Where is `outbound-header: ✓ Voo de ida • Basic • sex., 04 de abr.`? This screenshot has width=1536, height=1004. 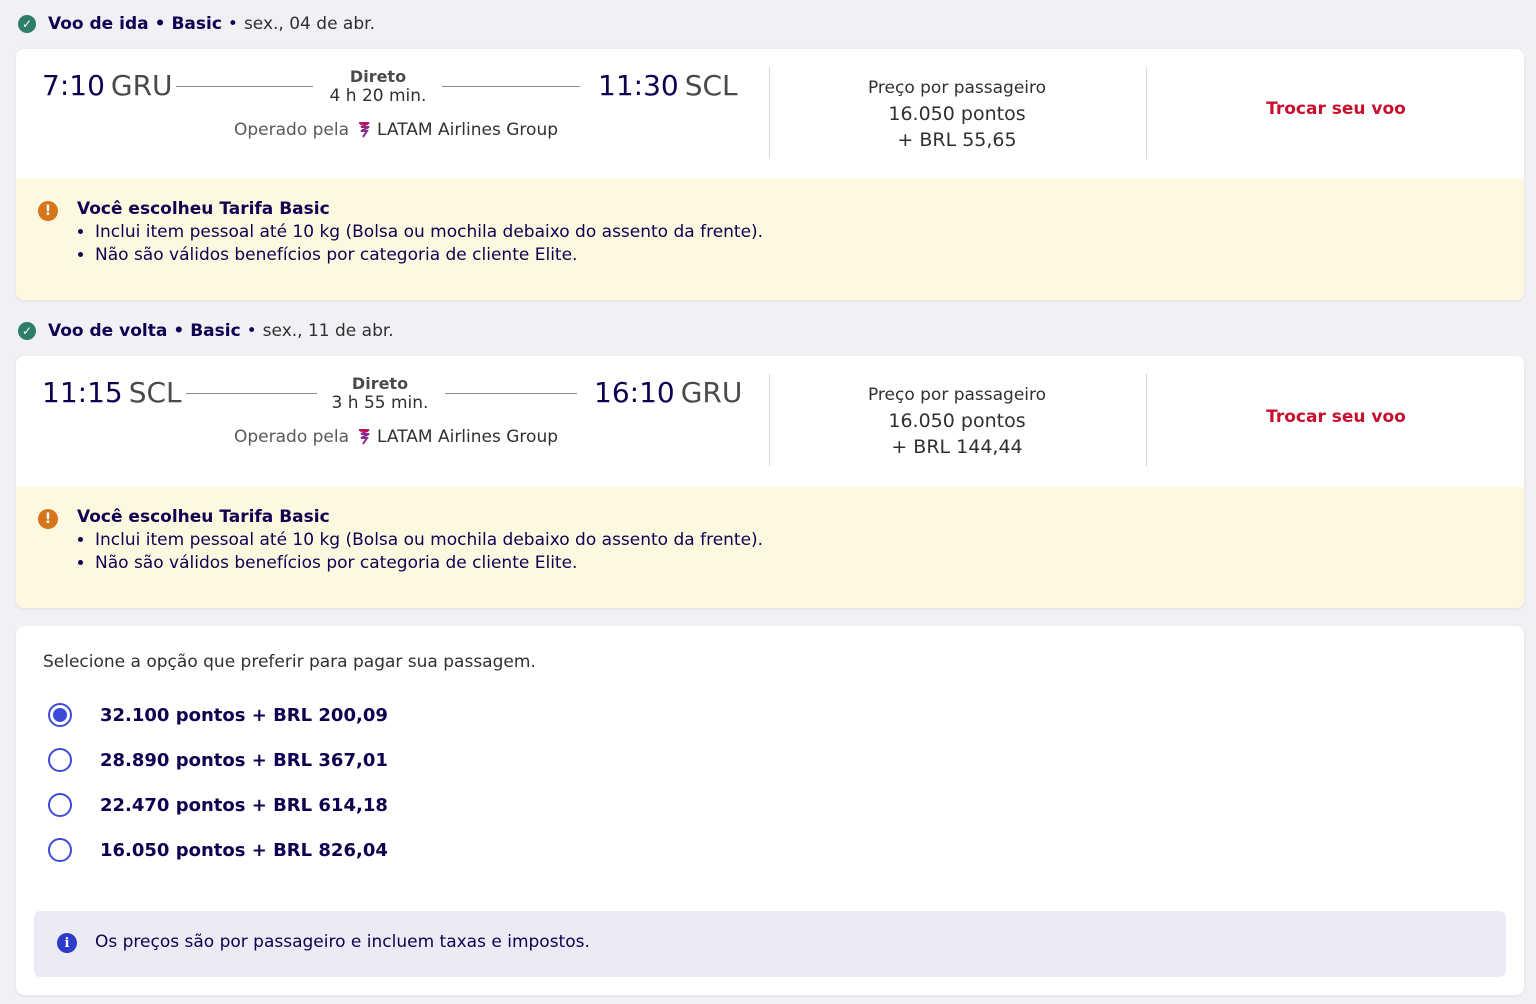 outbound-header: ✓ Voo de ida • Basic • sex., 04 de abr. is located at coordinates (196, 24).